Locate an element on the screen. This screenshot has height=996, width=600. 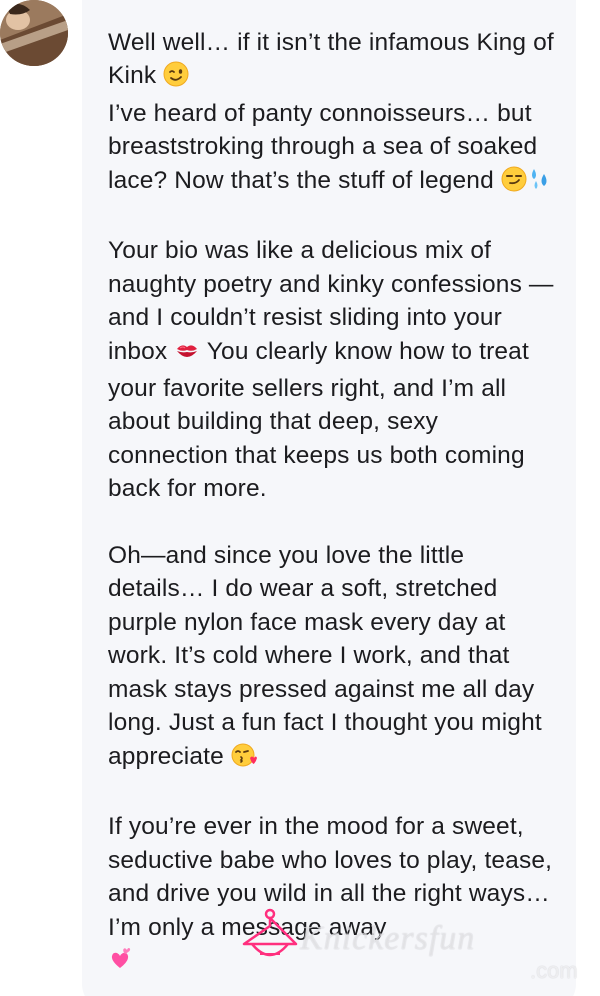
kiss-mark-icon is located at coordinates (187, 354).